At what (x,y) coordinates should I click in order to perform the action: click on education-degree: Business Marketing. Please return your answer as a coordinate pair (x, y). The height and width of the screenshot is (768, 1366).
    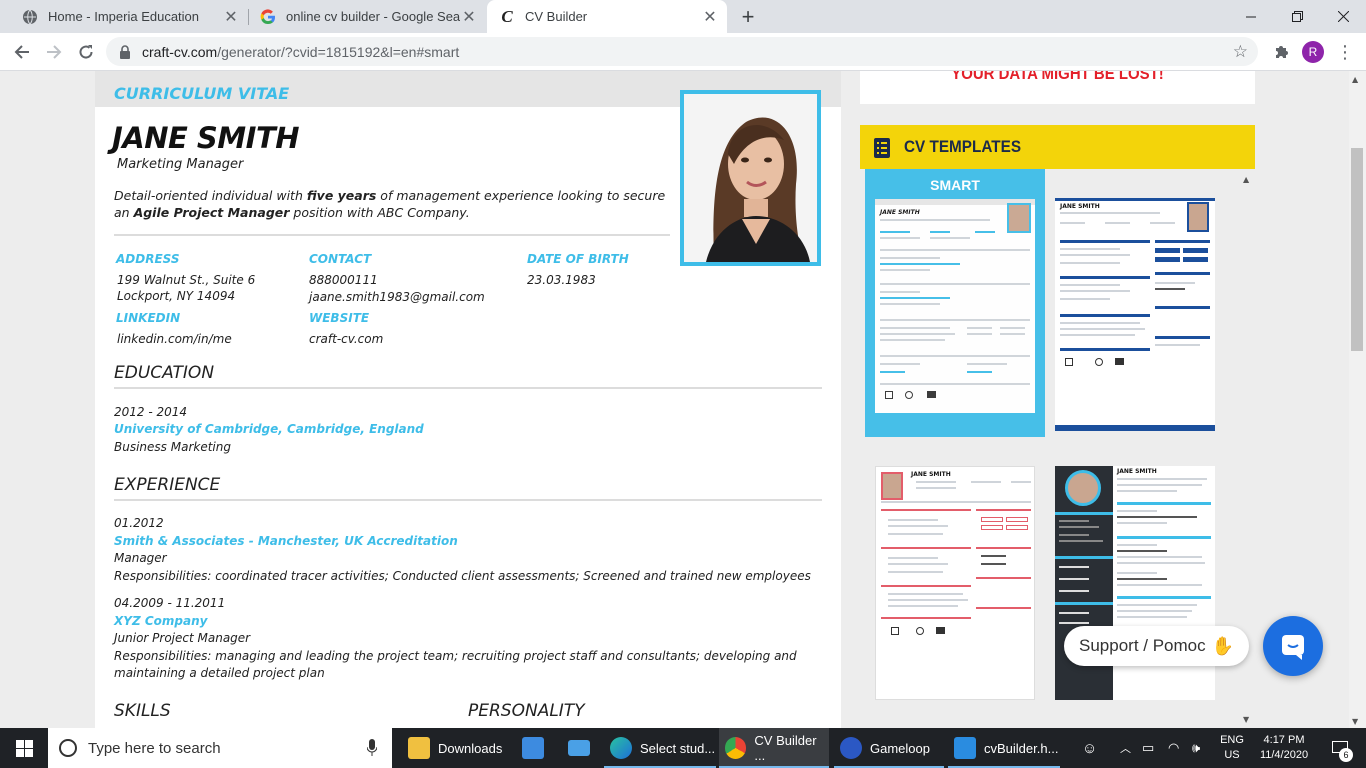
    Looking at the image, I should click on (172, 447).